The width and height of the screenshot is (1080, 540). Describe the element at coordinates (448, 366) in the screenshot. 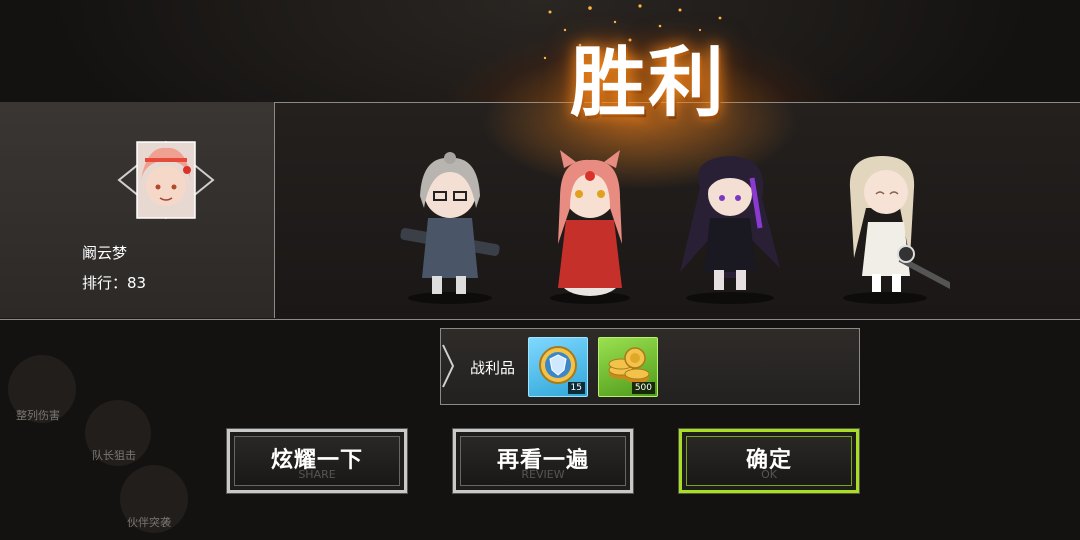

I see `chevron-right-icon` at that location.